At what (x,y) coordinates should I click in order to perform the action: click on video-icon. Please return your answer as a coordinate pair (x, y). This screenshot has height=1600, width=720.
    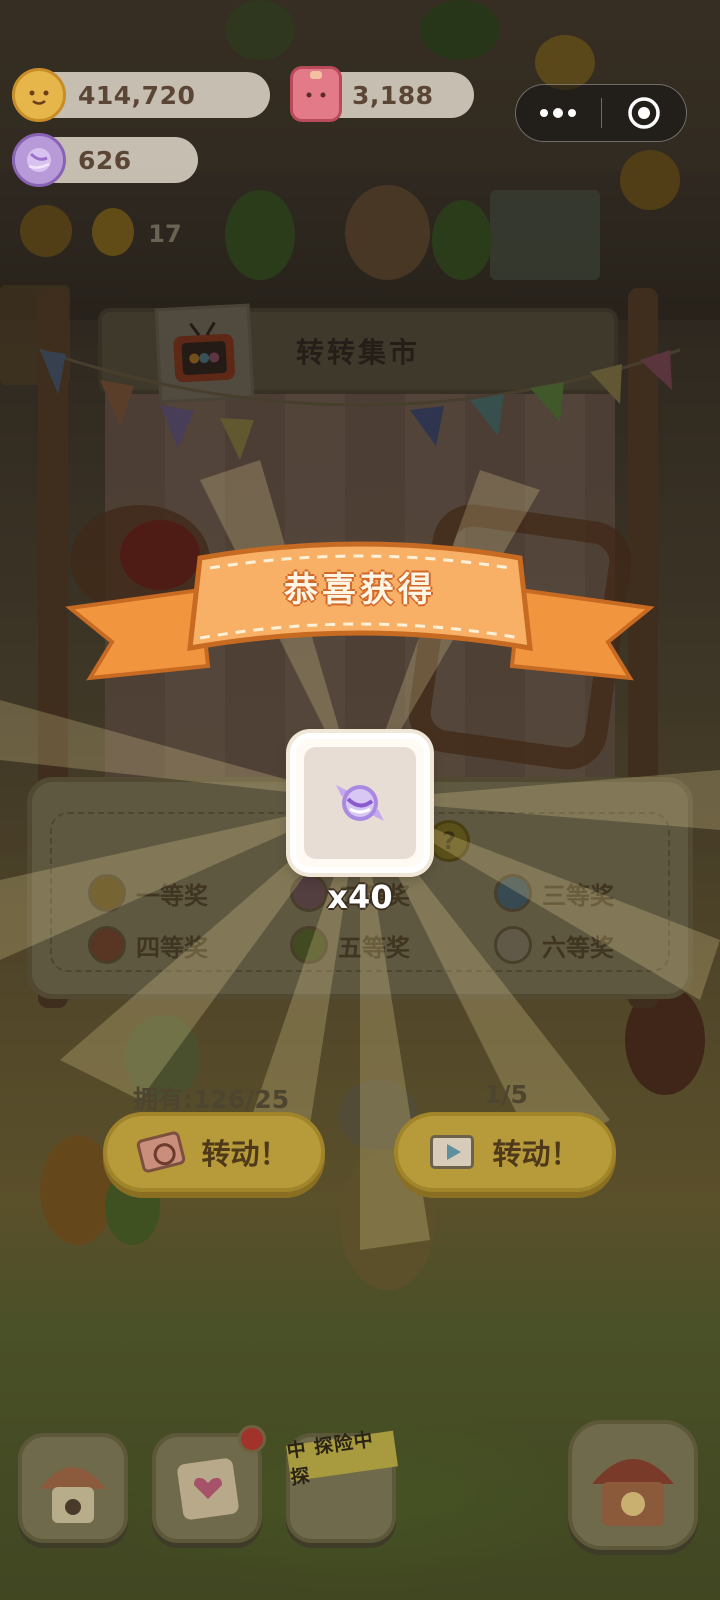
    Looking at the image, I should click on (452, 1152).